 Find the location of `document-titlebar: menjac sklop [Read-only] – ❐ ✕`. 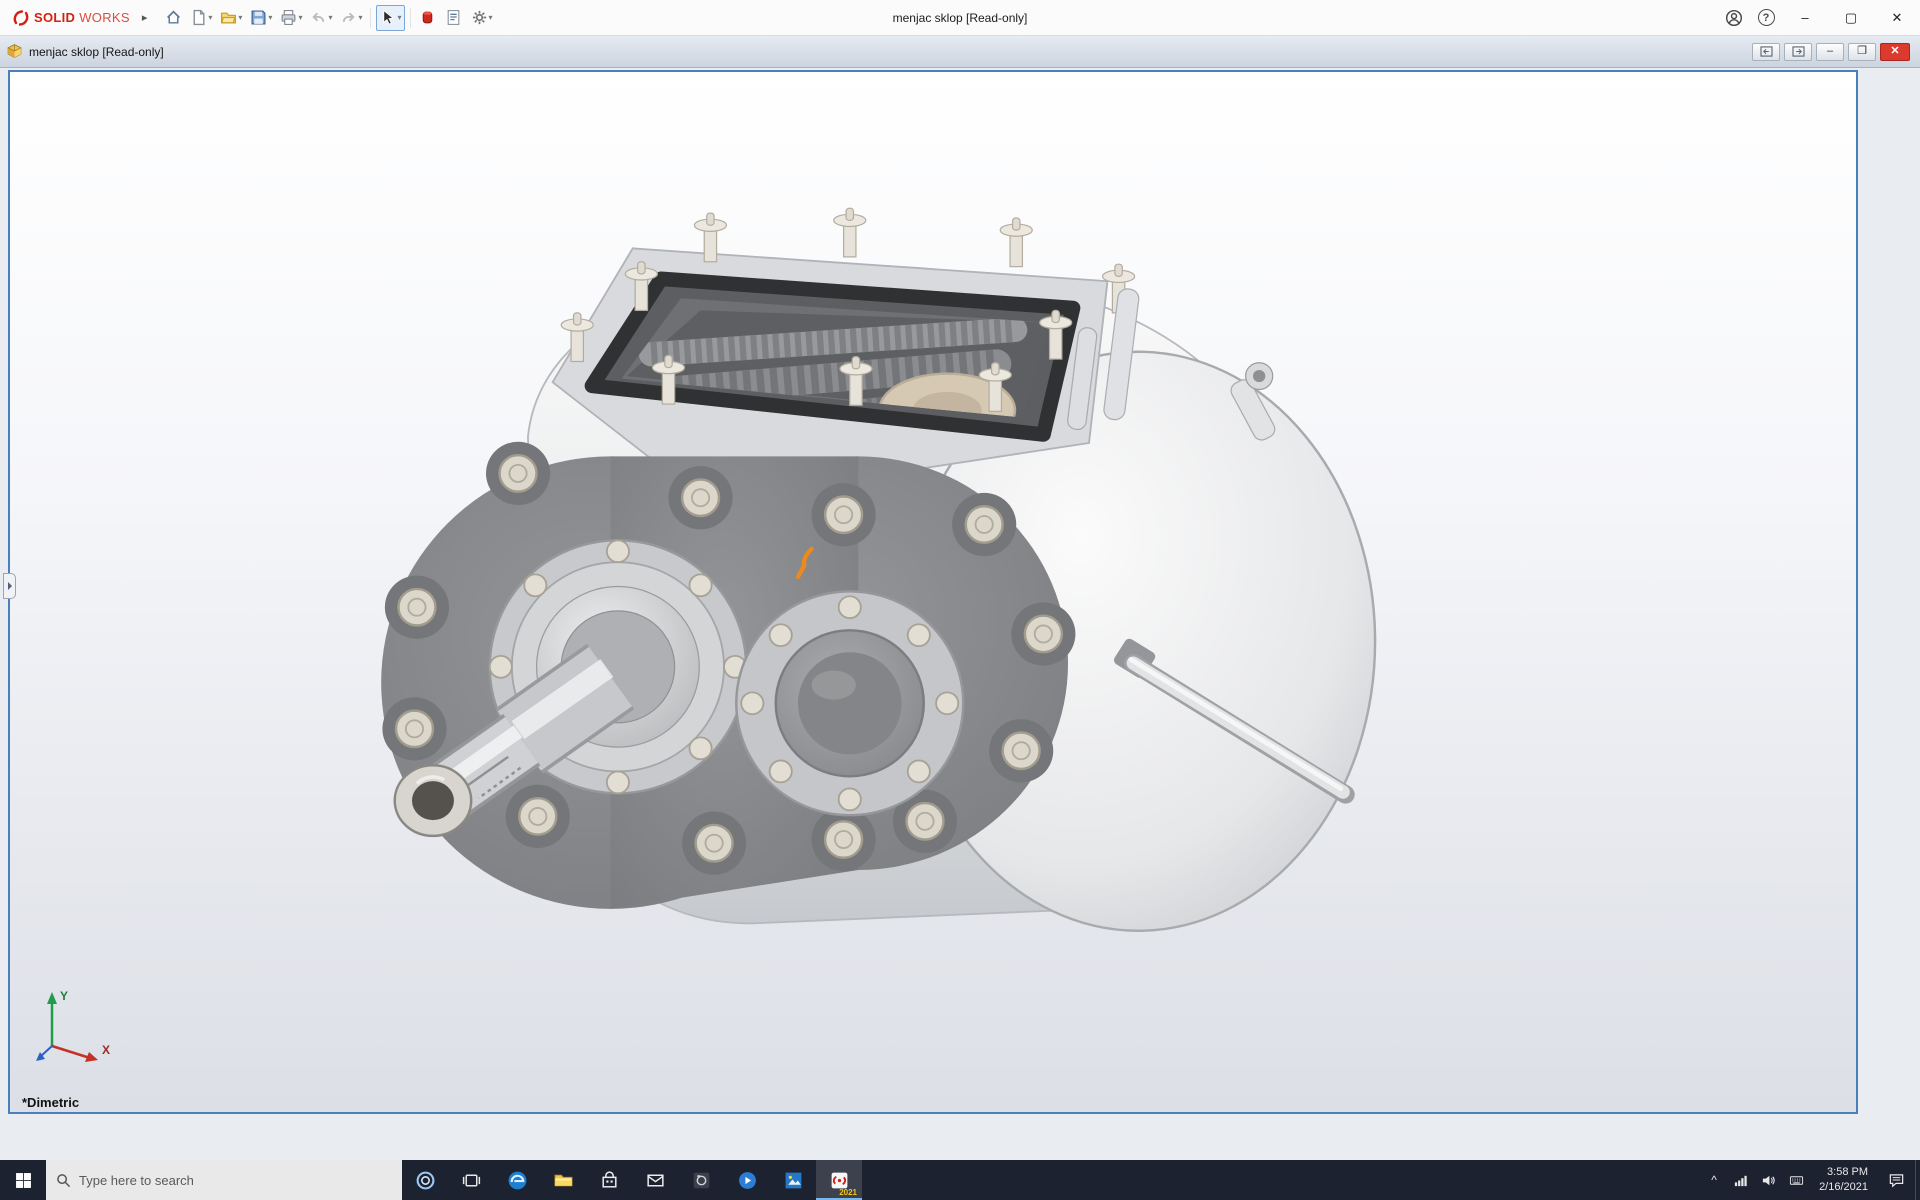

document-titlebar: menjac sklop [Read-only] – ❐ ✕ is located at coordinates (960, 52).